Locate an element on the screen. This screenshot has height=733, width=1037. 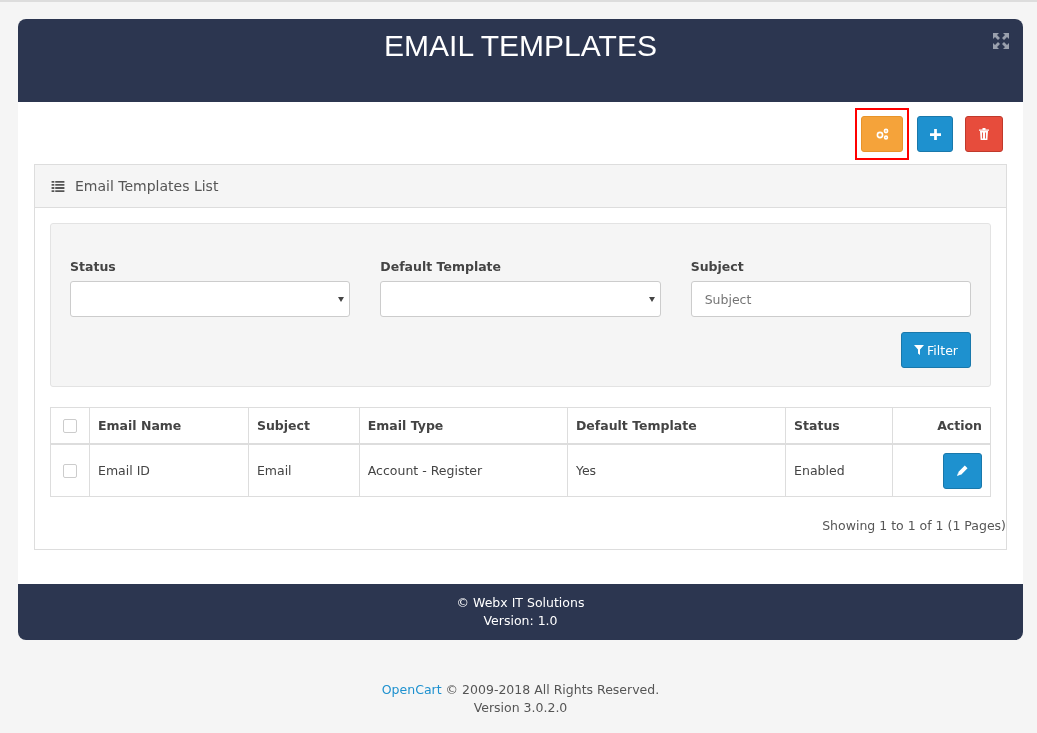
panel-title: Email Templates List is located at coordinates (147, 186).